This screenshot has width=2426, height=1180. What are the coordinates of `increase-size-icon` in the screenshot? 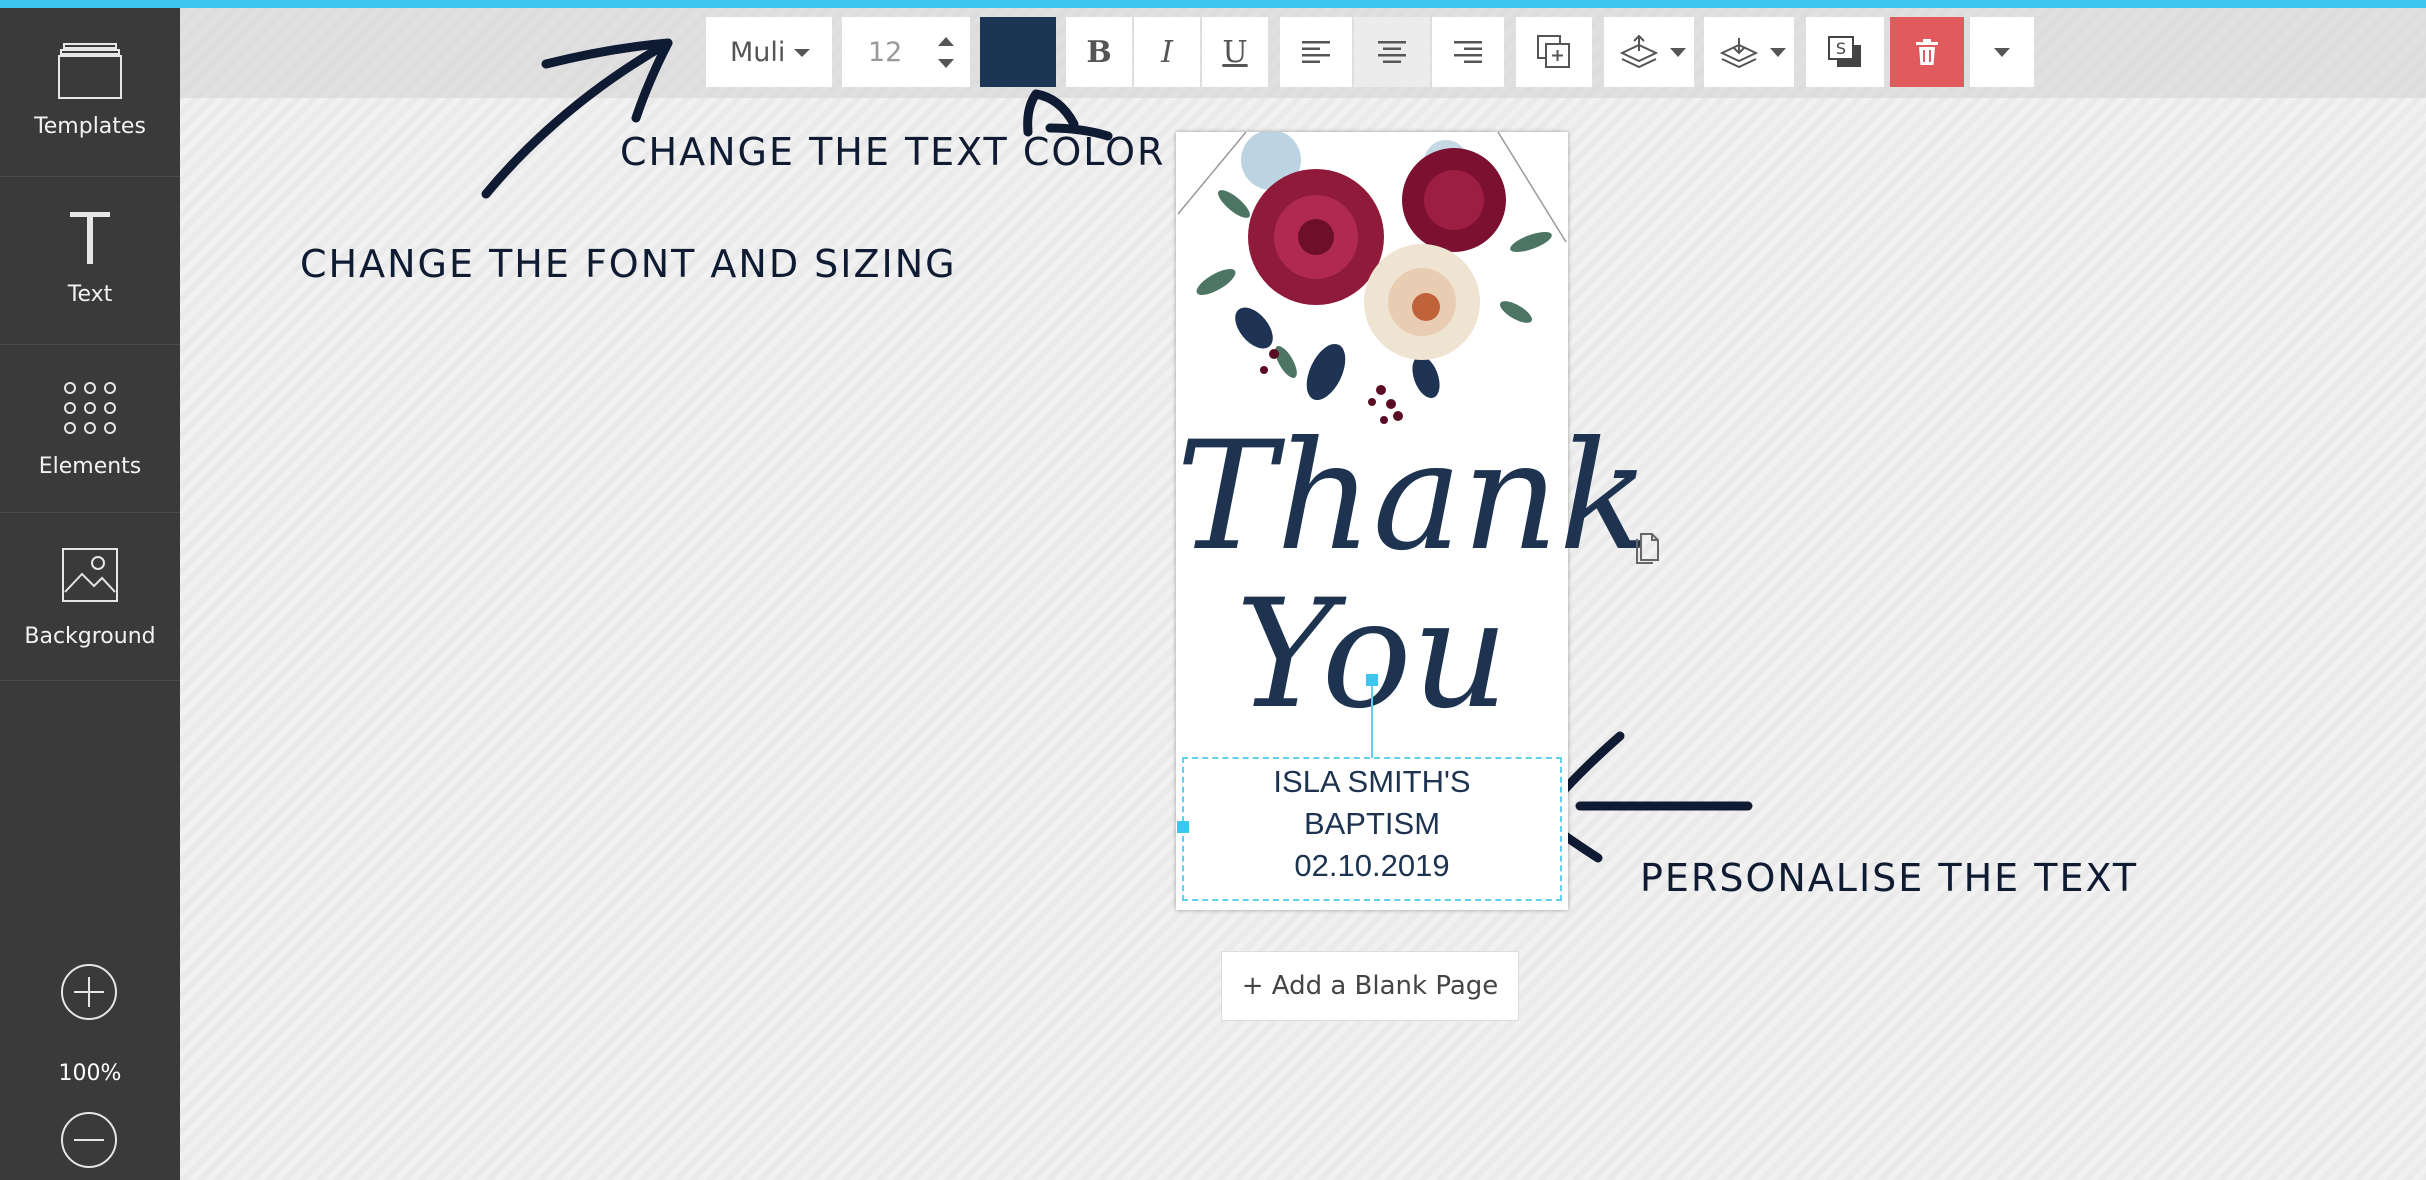 It's located at (946, 41).